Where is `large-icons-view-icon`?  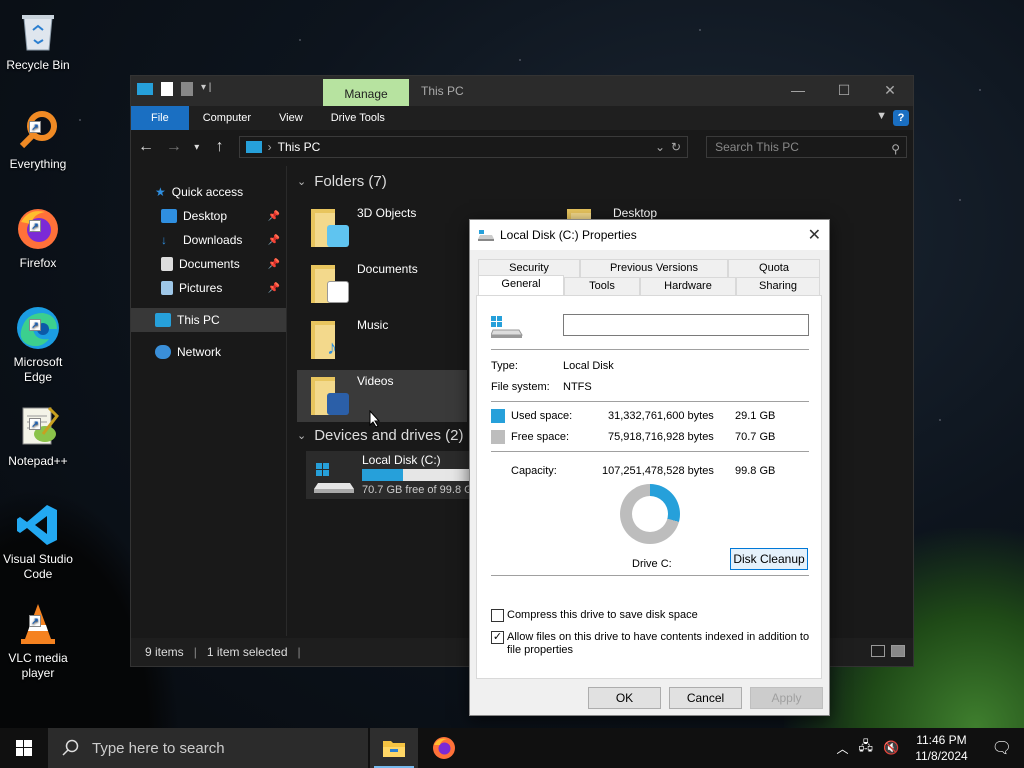
large-icons-view-icon is located at coordinates (898, 651).